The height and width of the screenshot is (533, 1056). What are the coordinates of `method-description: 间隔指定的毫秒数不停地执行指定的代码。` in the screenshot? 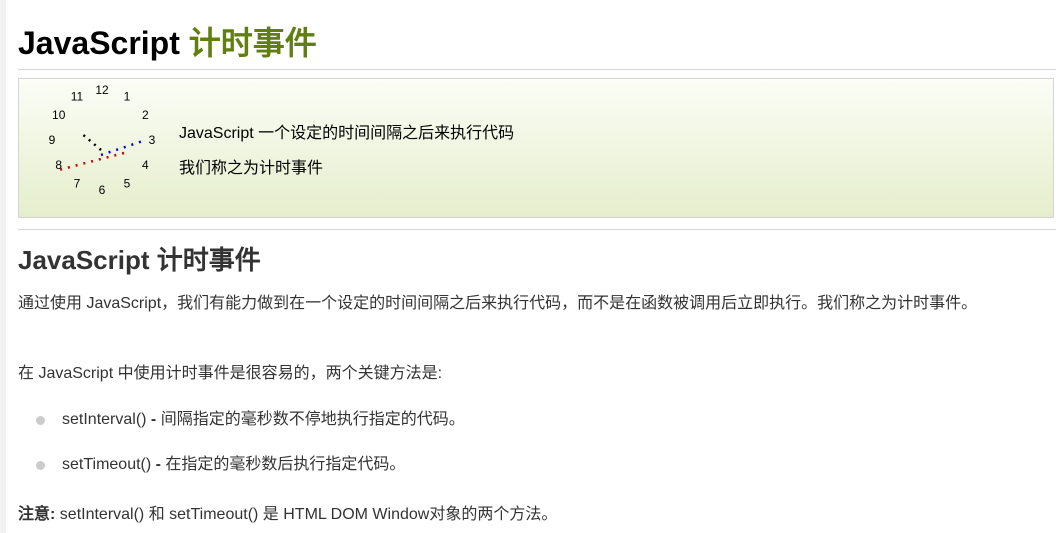 It's located at (312, 419).